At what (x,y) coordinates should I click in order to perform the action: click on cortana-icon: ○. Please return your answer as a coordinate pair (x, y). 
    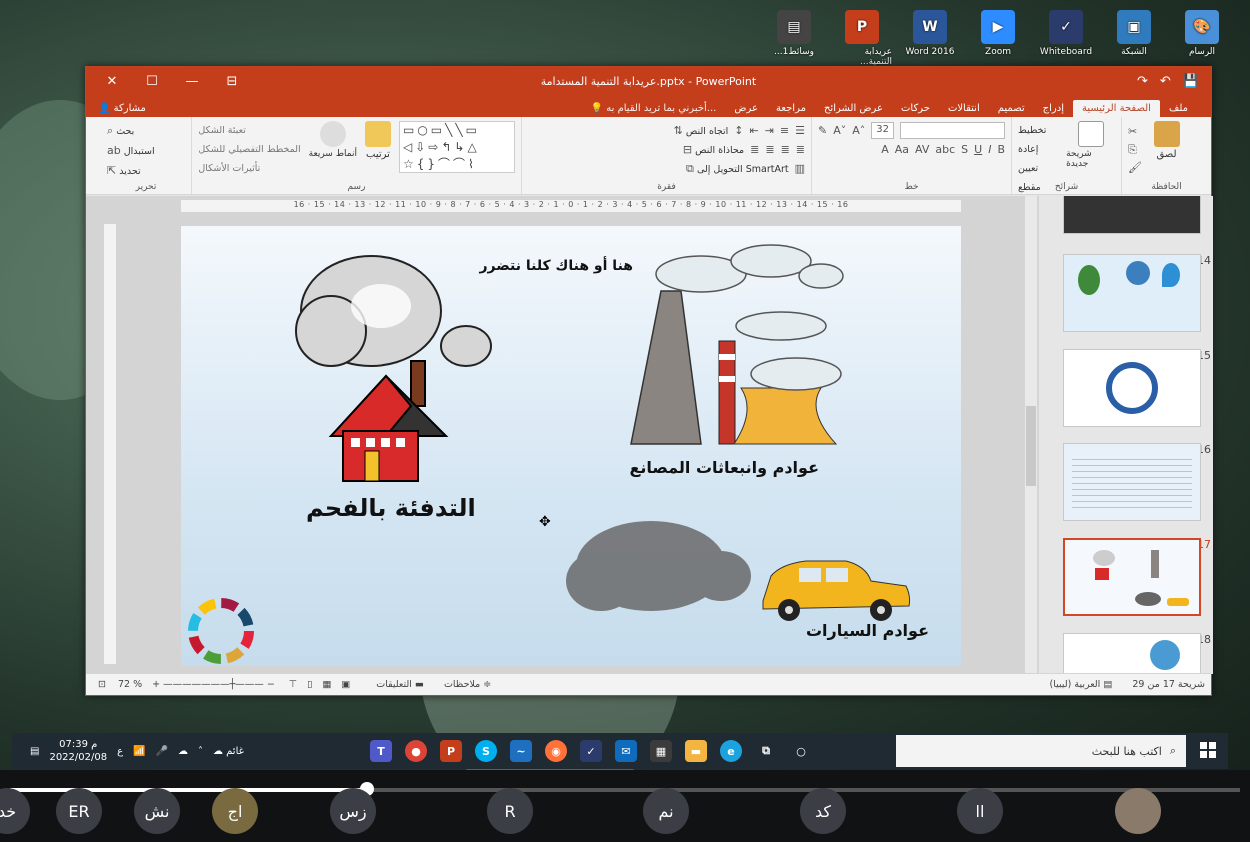
    Looking at the image, I should click on (801, 751).